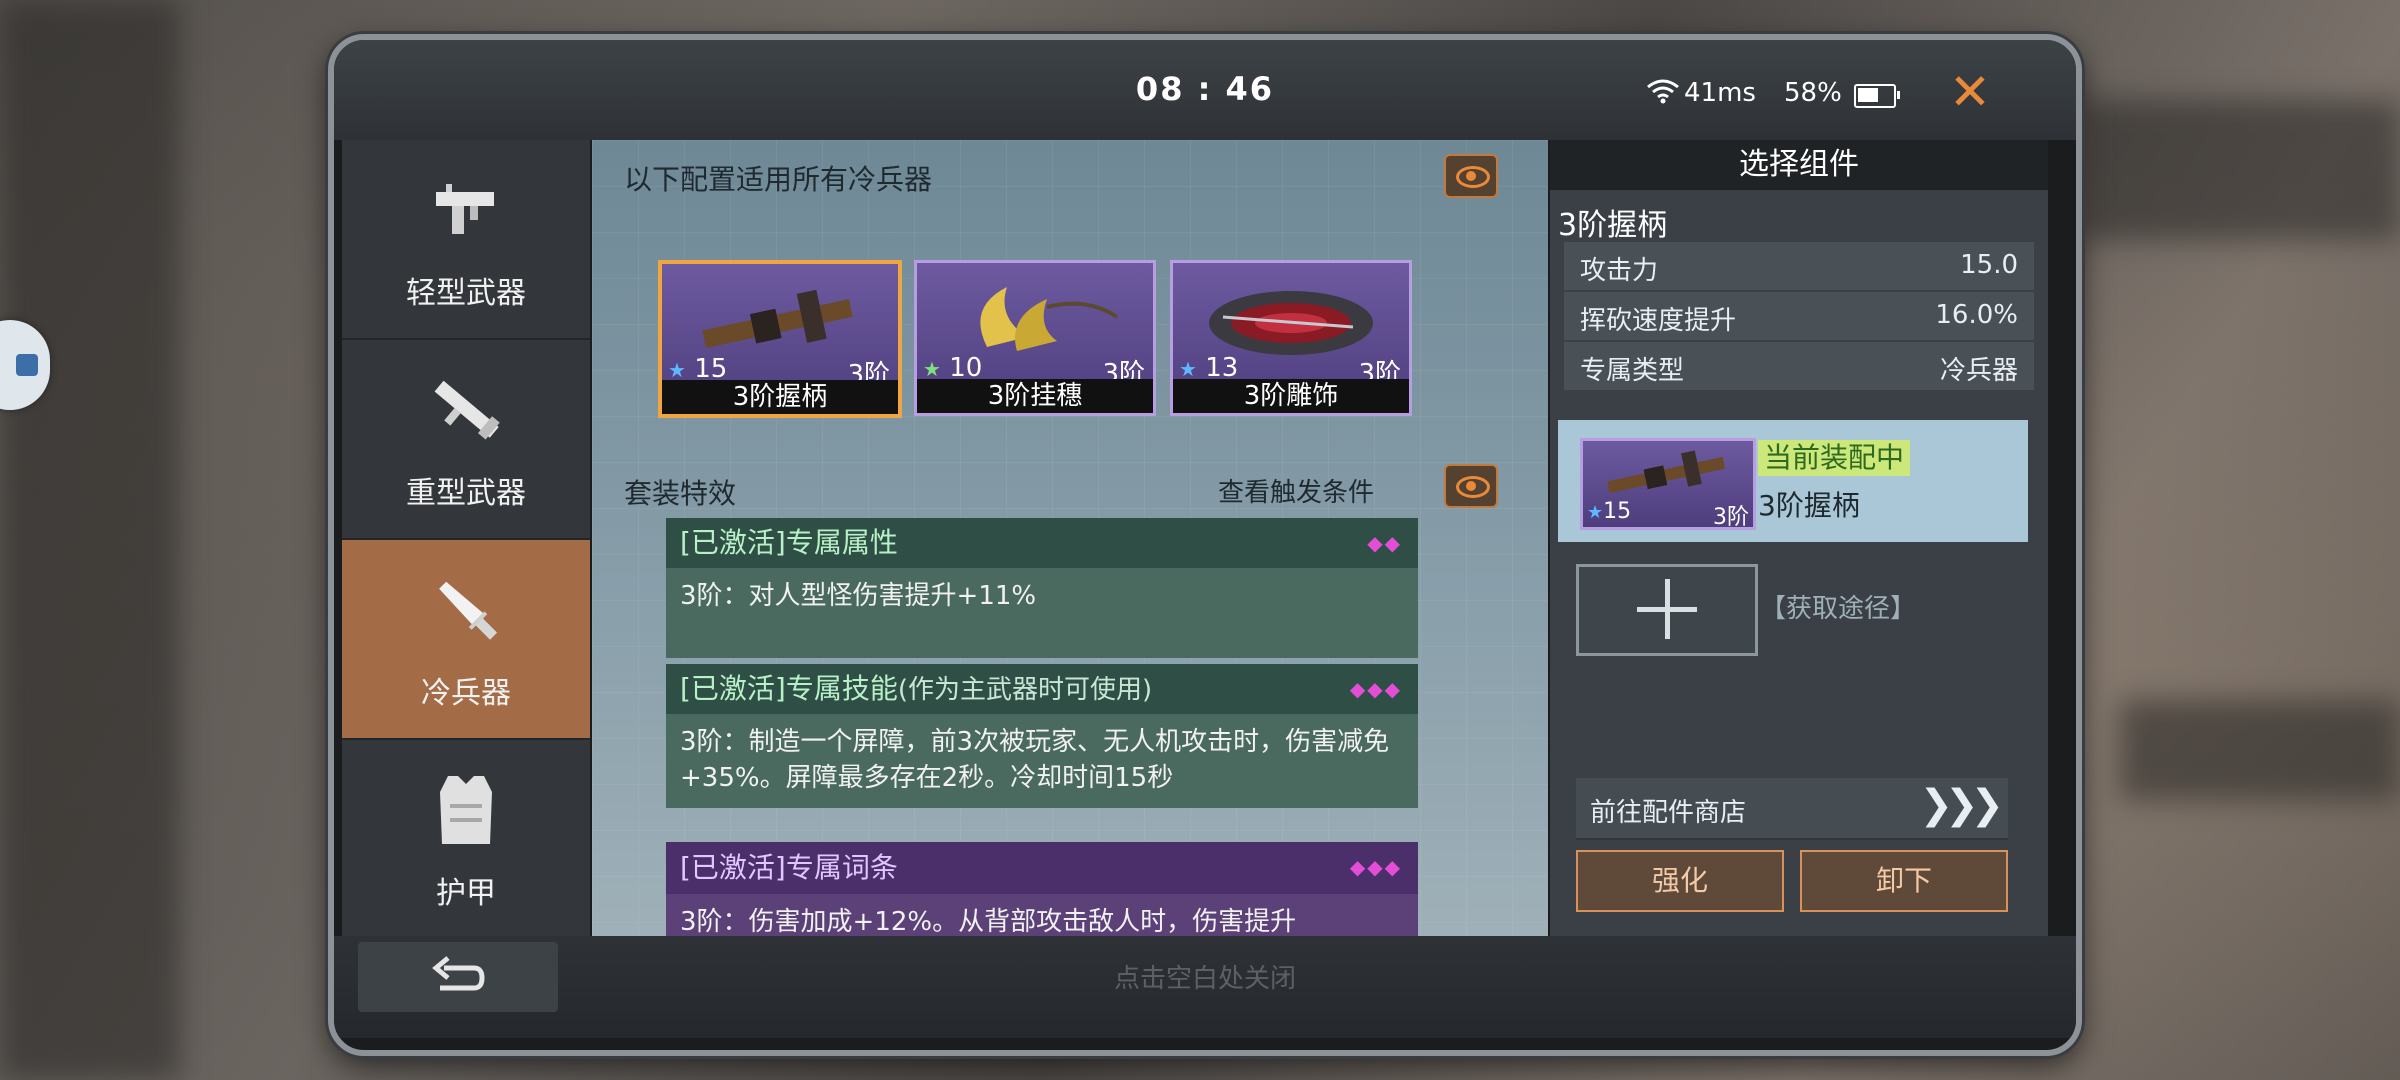 The width and height of the screenshot is (2400, 1080). I want to click on battery-percent: 58%, so click(1813, 93).